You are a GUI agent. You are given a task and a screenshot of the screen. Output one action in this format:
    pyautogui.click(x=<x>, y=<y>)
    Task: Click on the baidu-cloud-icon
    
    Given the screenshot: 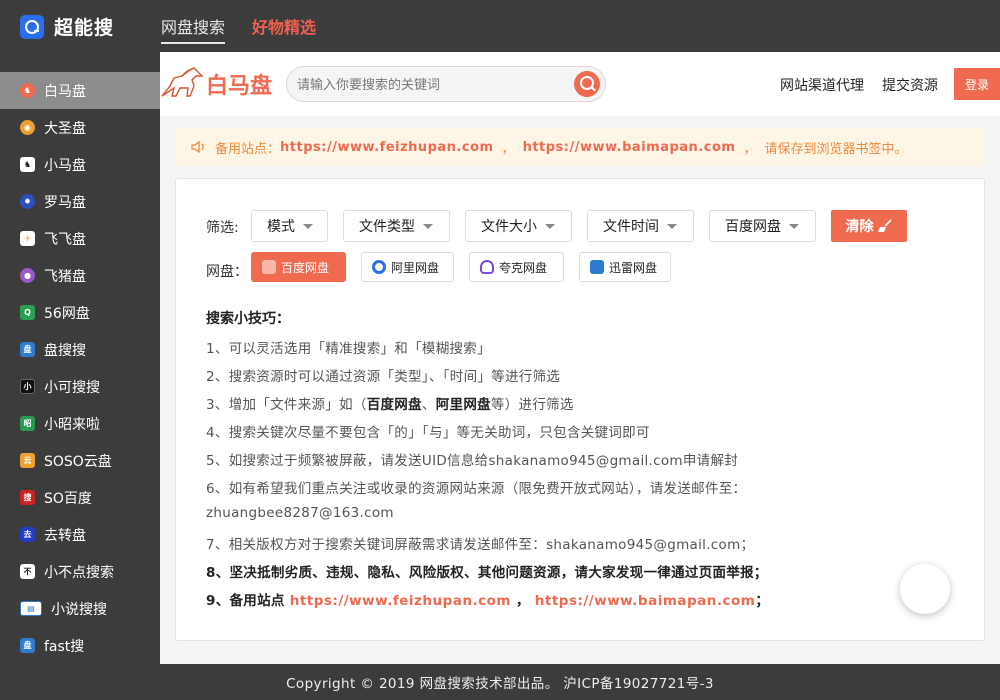 What is the action you would take?
    pyautogui.click(x=269, y=267)
    